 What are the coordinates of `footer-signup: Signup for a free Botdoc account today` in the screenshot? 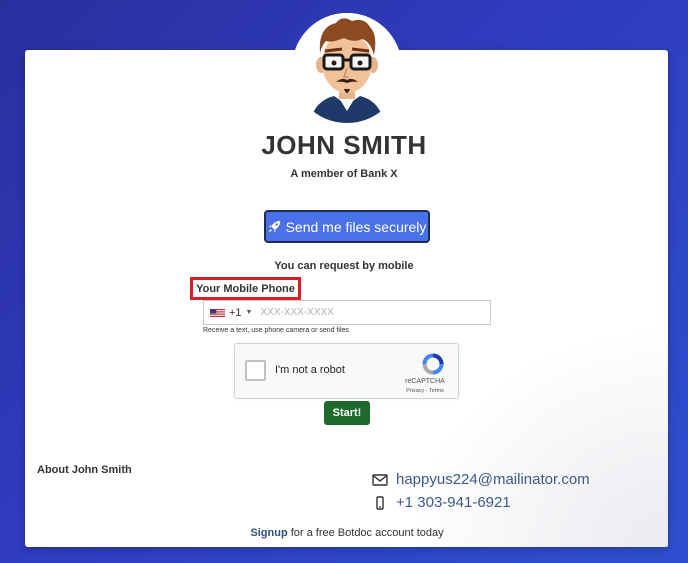 It's located at (344, 533).